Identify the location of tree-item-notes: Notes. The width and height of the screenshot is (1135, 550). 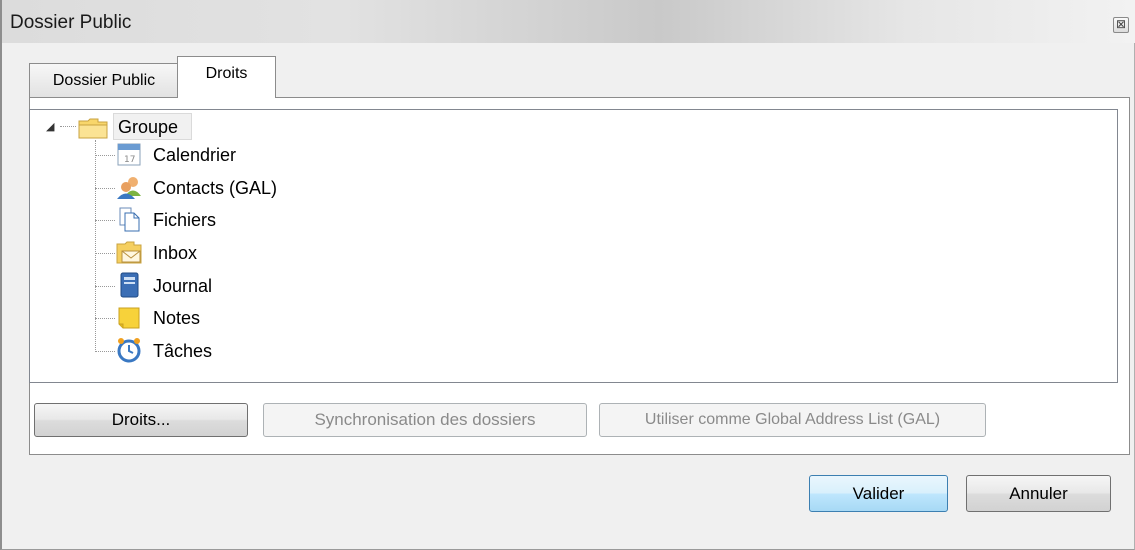
(200, 318).